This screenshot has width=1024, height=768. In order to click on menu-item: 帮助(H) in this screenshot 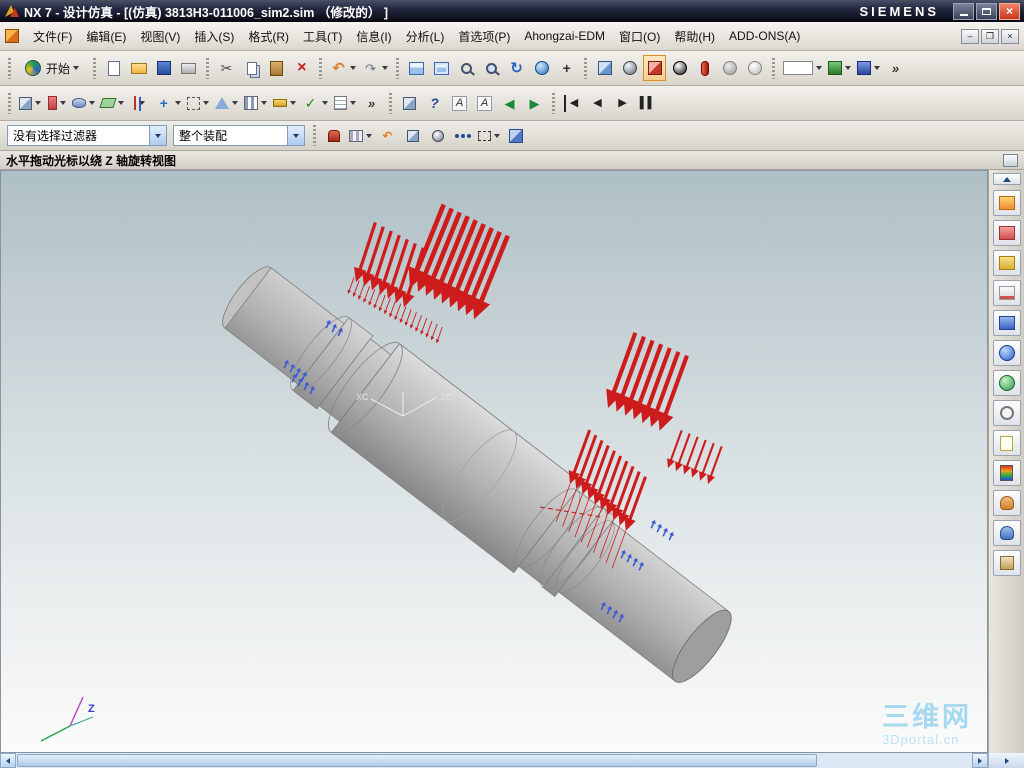, I will do `click(694, 36)`.